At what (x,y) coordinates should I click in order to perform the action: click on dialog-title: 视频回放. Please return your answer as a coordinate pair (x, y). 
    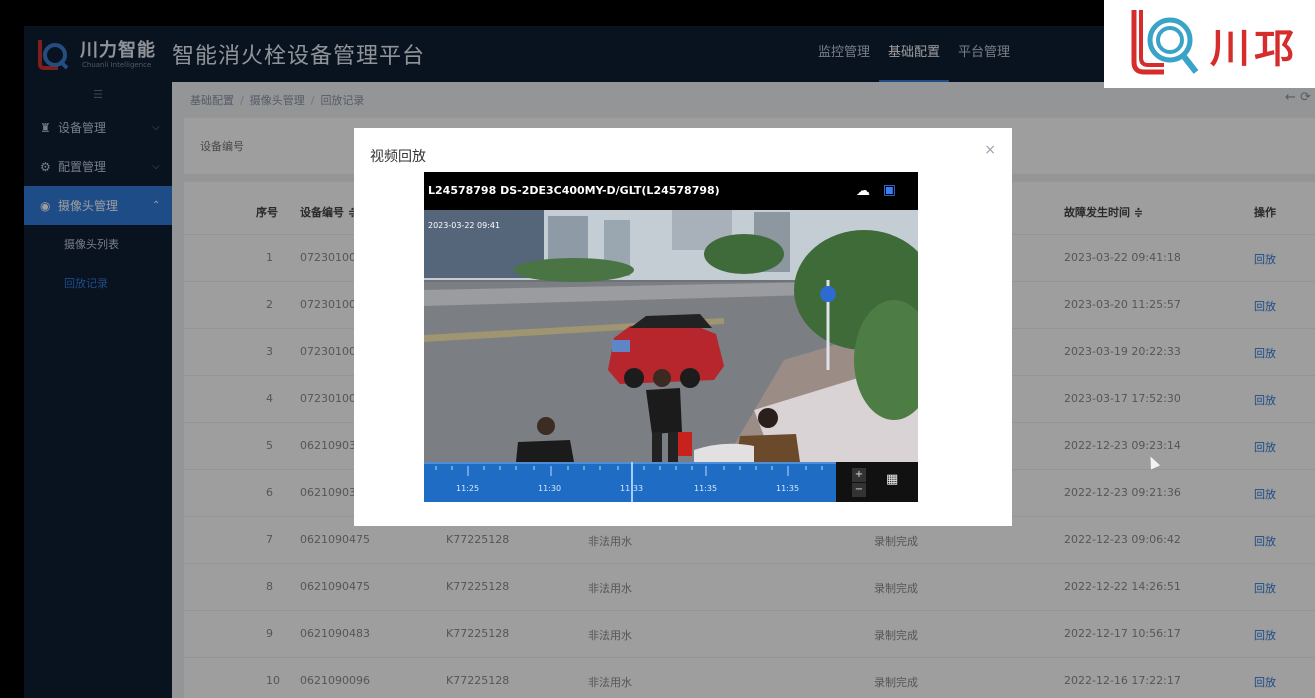
    Looking at the image, I should click on (398, 157).